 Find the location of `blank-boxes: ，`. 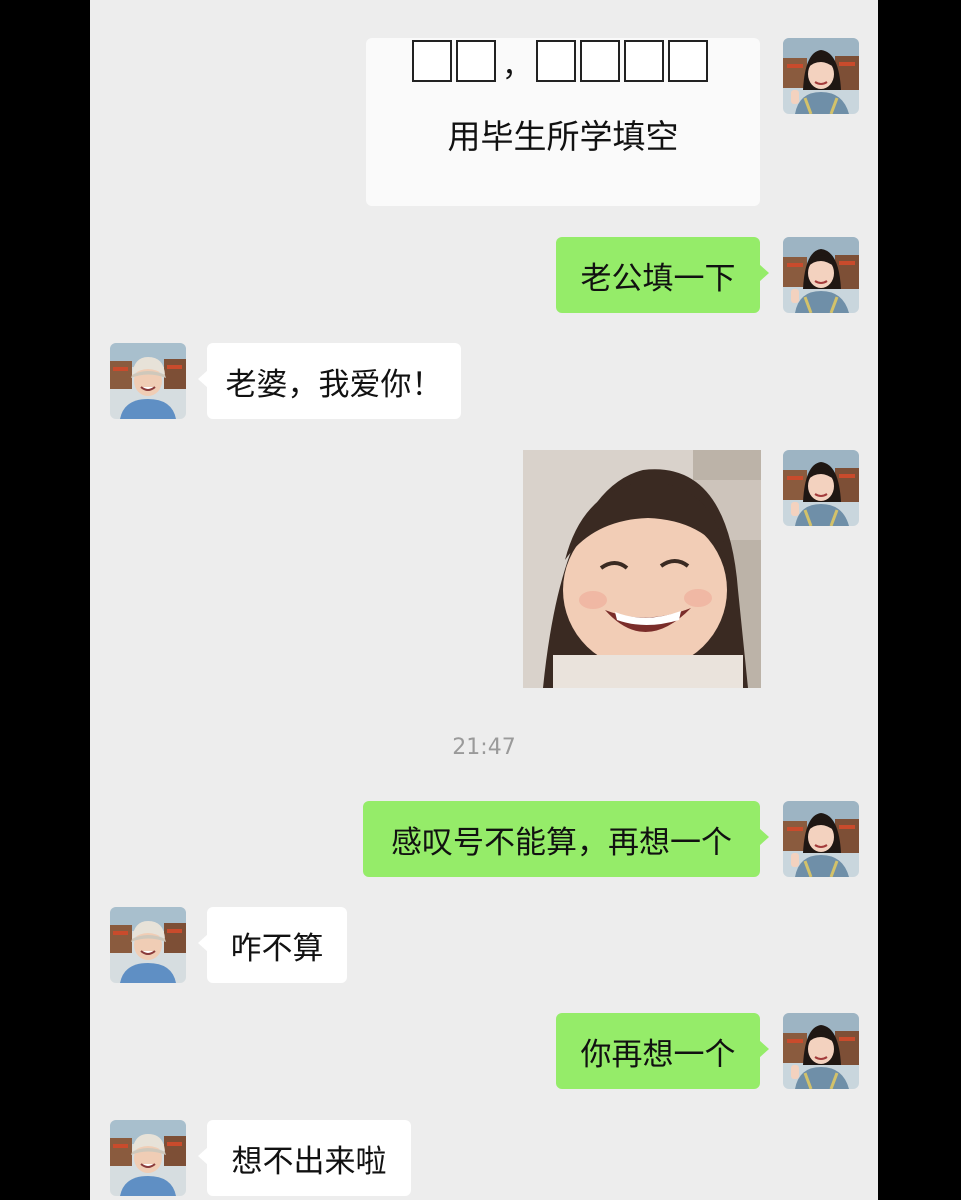

blank-boxes: ， is located at coordinates (562, 61).